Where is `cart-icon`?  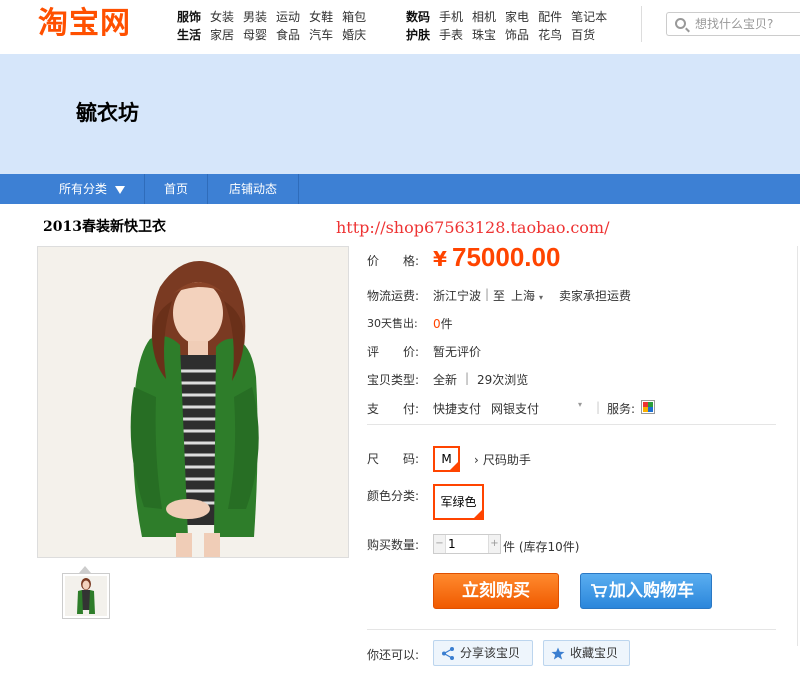
cart-icon is located at coordinates (599, 591).